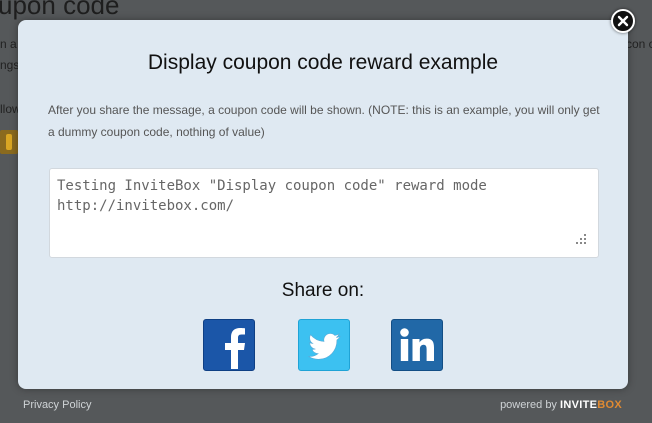 This screenshot has height=423, width=652. Describe the element at coordinates (528, 405) in the screenshot. I see `powered-by-label: powered by` at that location.